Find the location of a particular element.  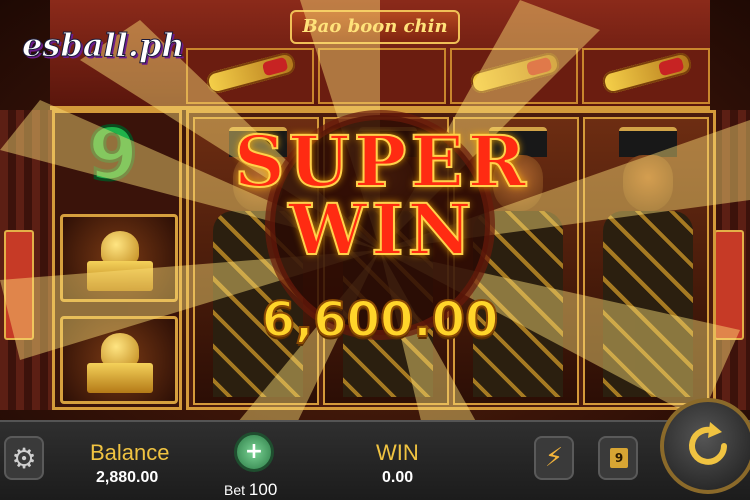

bet-display: Bet 100 is located at coordinates (250, 490).